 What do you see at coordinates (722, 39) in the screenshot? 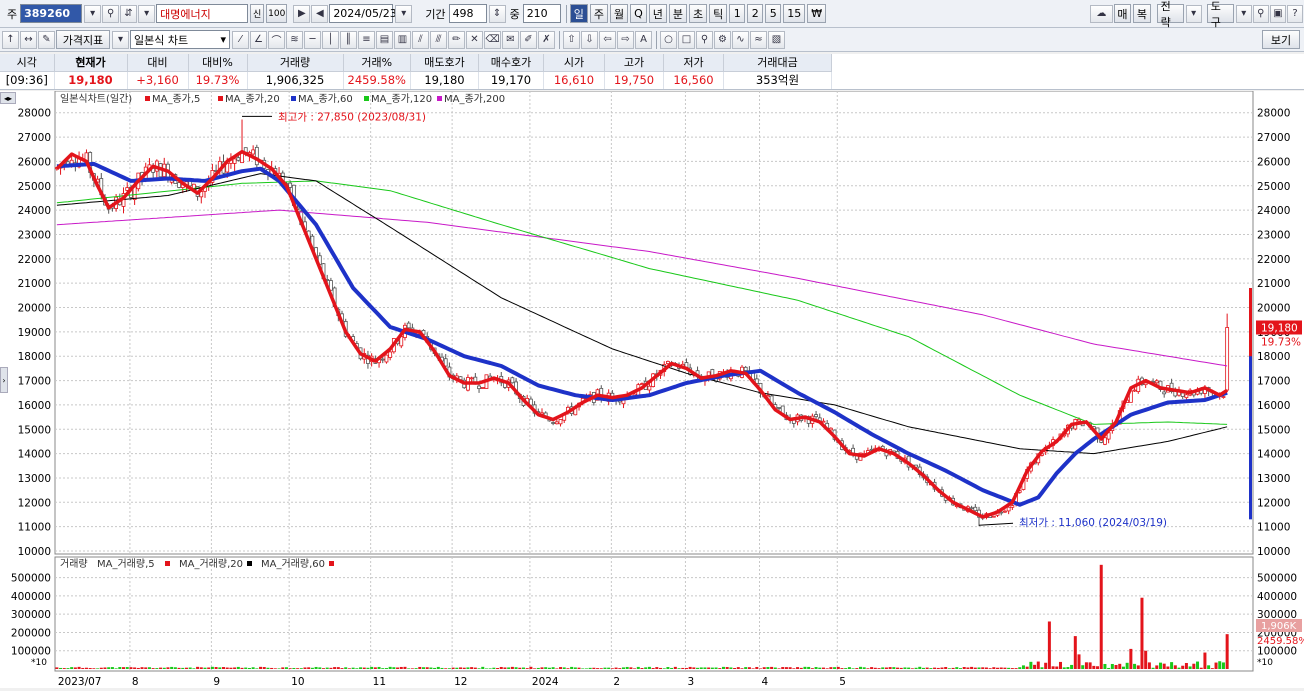
I see `settings-icon: ⚙` at bounding box center [722, 39].